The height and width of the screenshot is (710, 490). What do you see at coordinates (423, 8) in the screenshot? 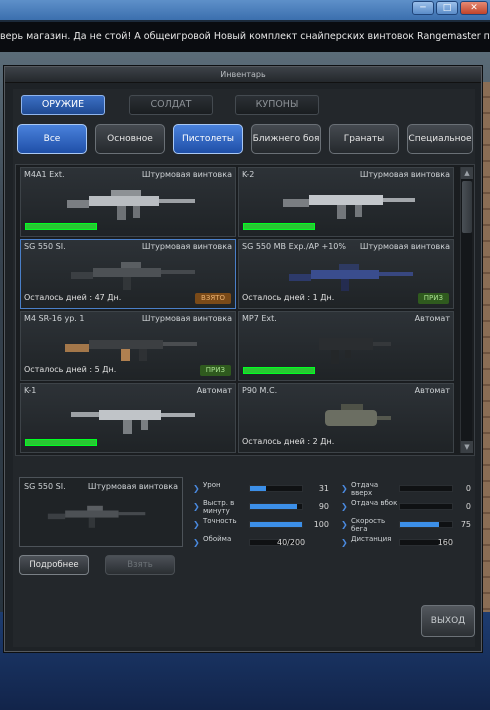
I see `minimize-button: ─` at bounding box center [423, 8].